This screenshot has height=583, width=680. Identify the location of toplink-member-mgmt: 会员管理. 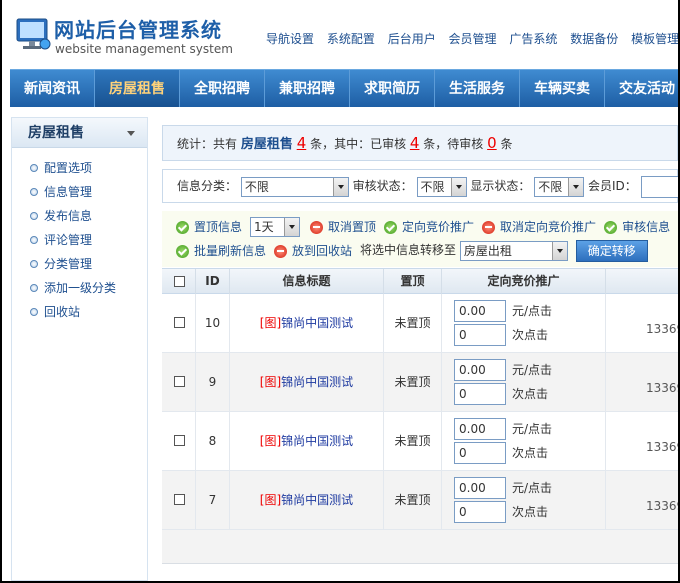
(473, 38).